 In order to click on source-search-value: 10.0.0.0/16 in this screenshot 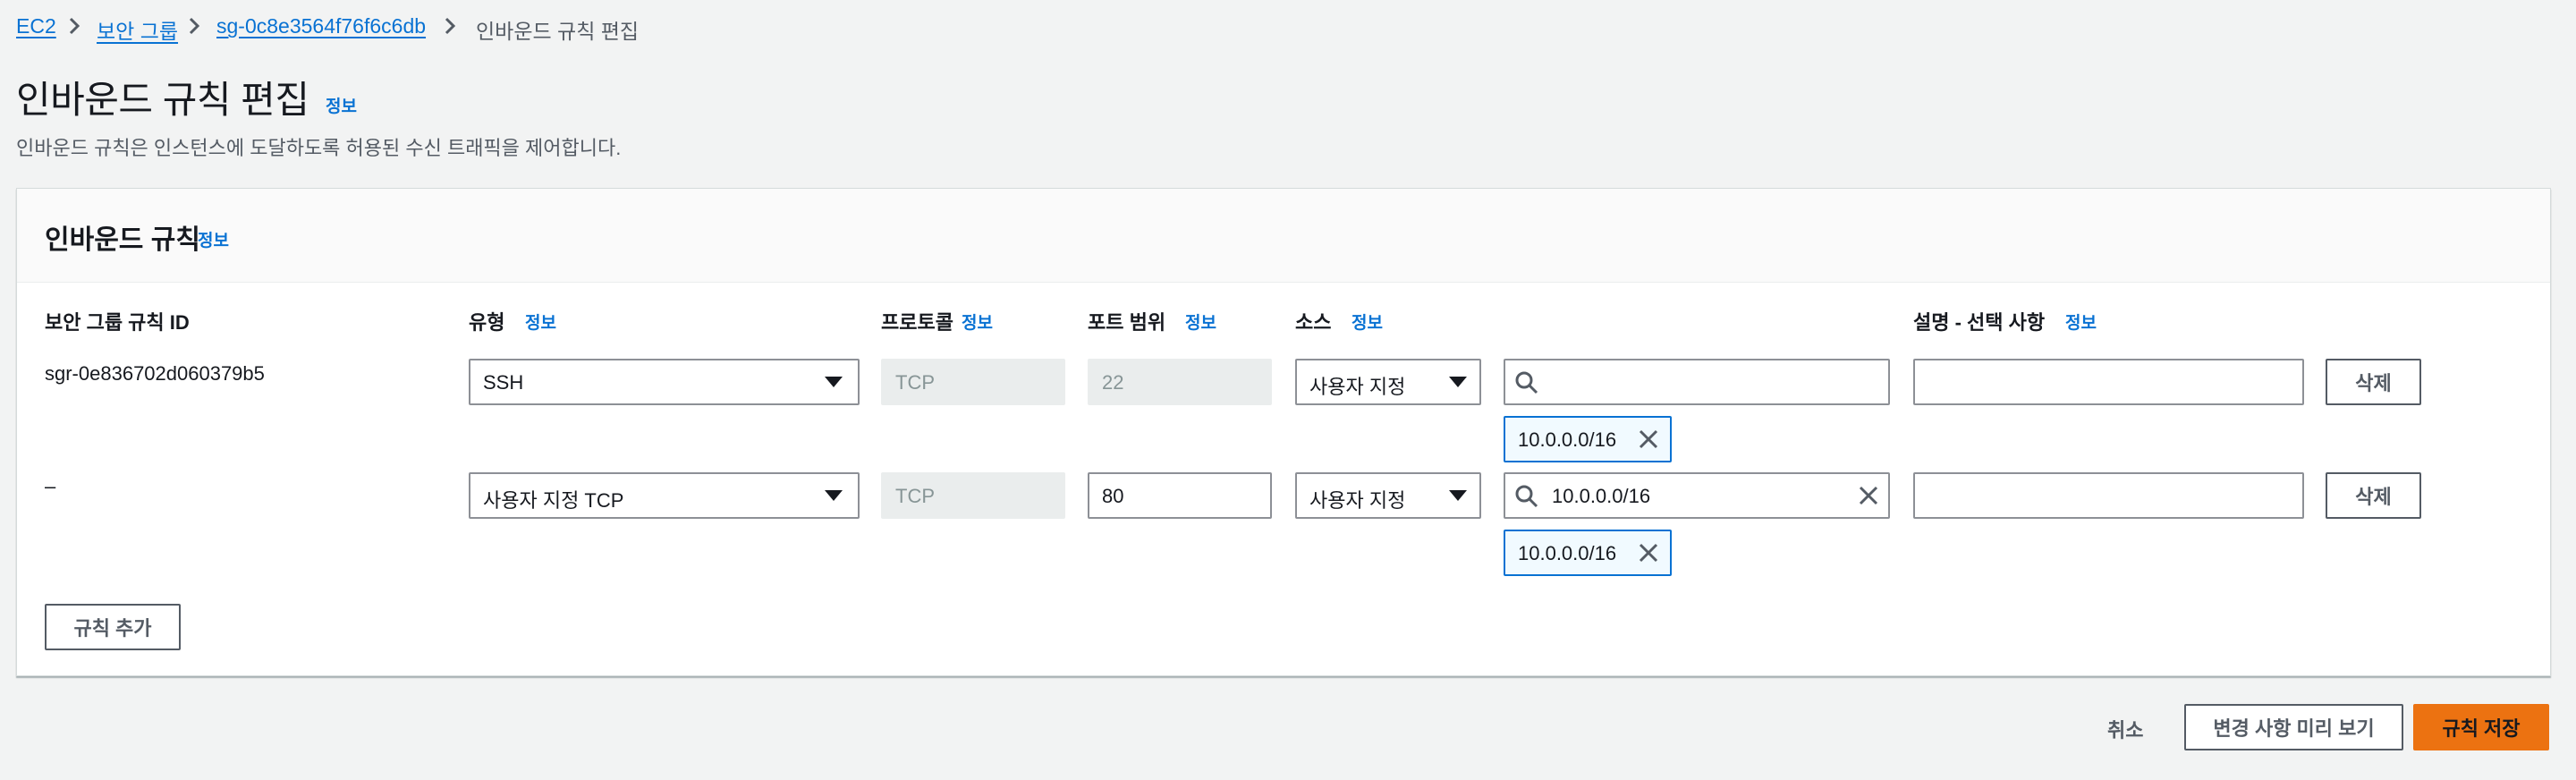, I will do `click(1601, 496)`.